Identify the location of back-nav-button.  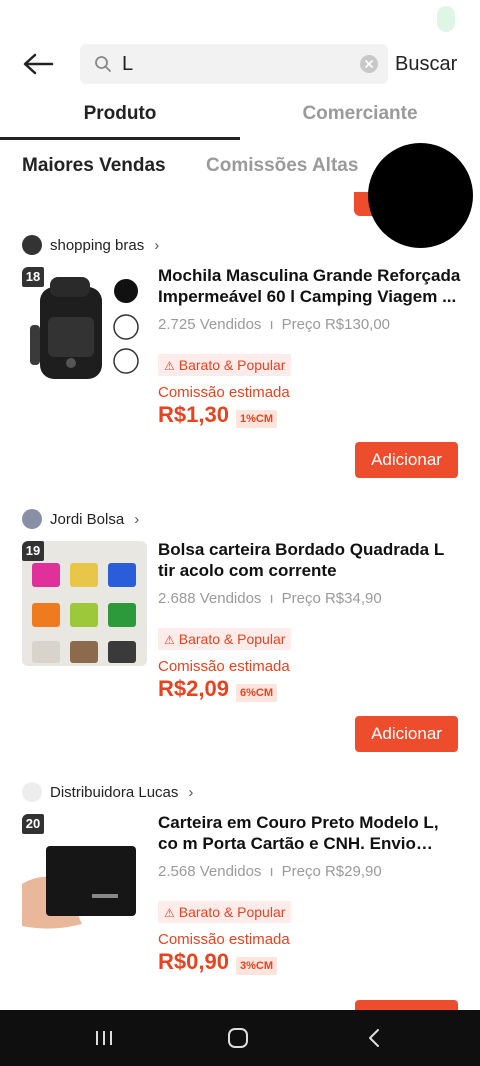
(374, 1038).